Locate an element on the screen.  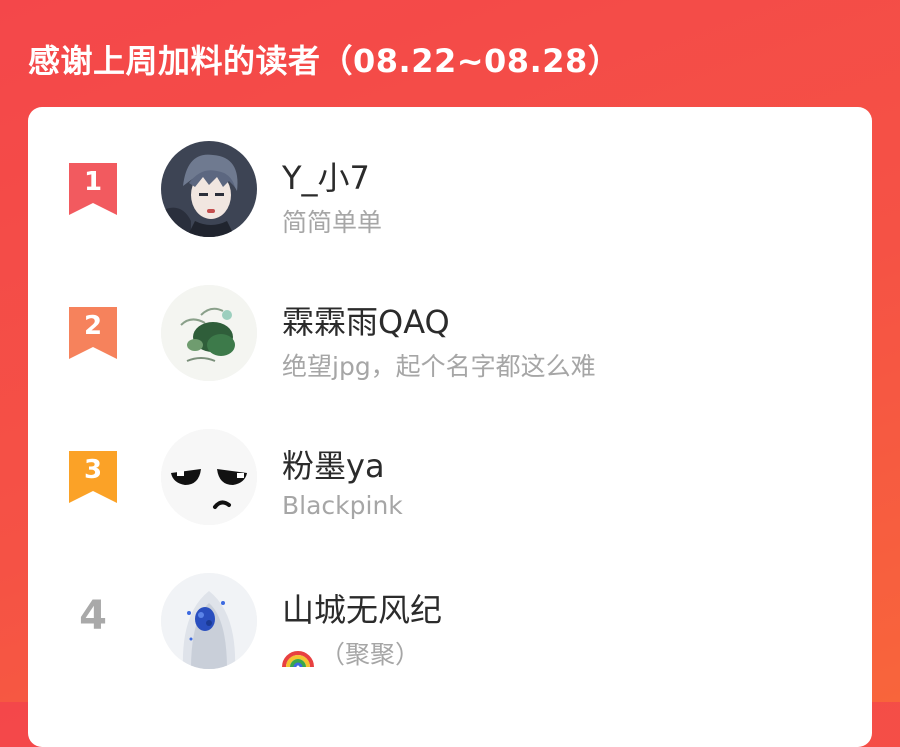
rank-number: 2 is located at coordinates (93, 326).